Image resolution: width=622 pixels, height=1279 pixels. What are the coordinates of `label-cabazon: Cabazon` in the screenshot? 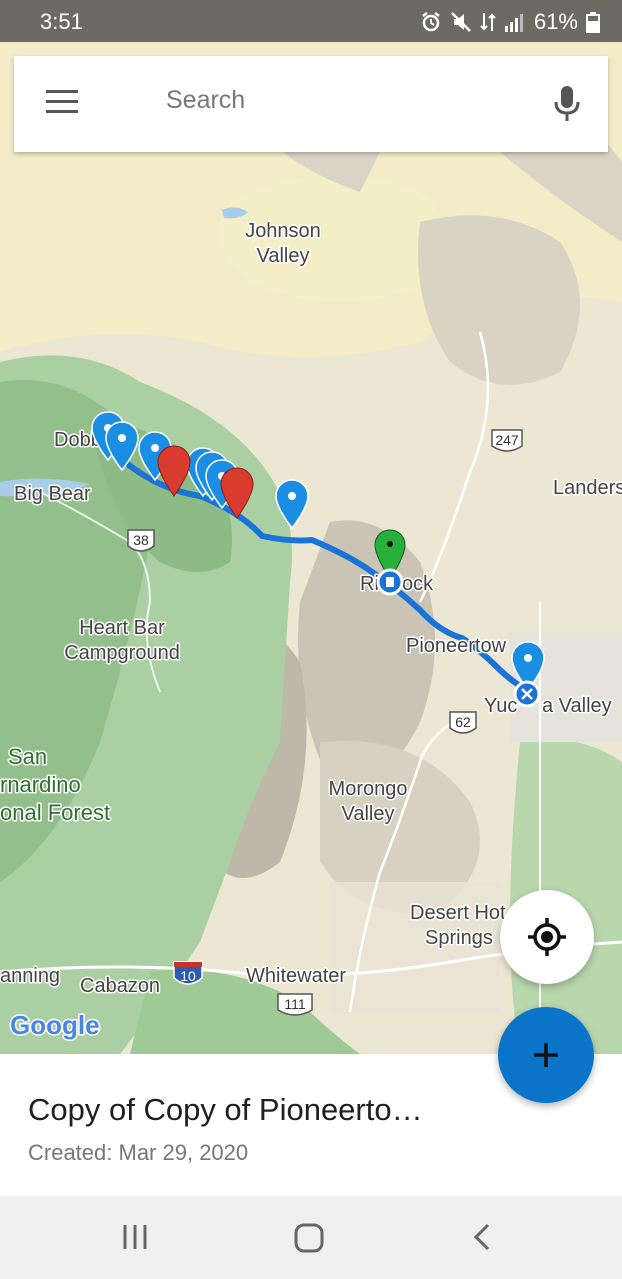 It's located at (120, 986).